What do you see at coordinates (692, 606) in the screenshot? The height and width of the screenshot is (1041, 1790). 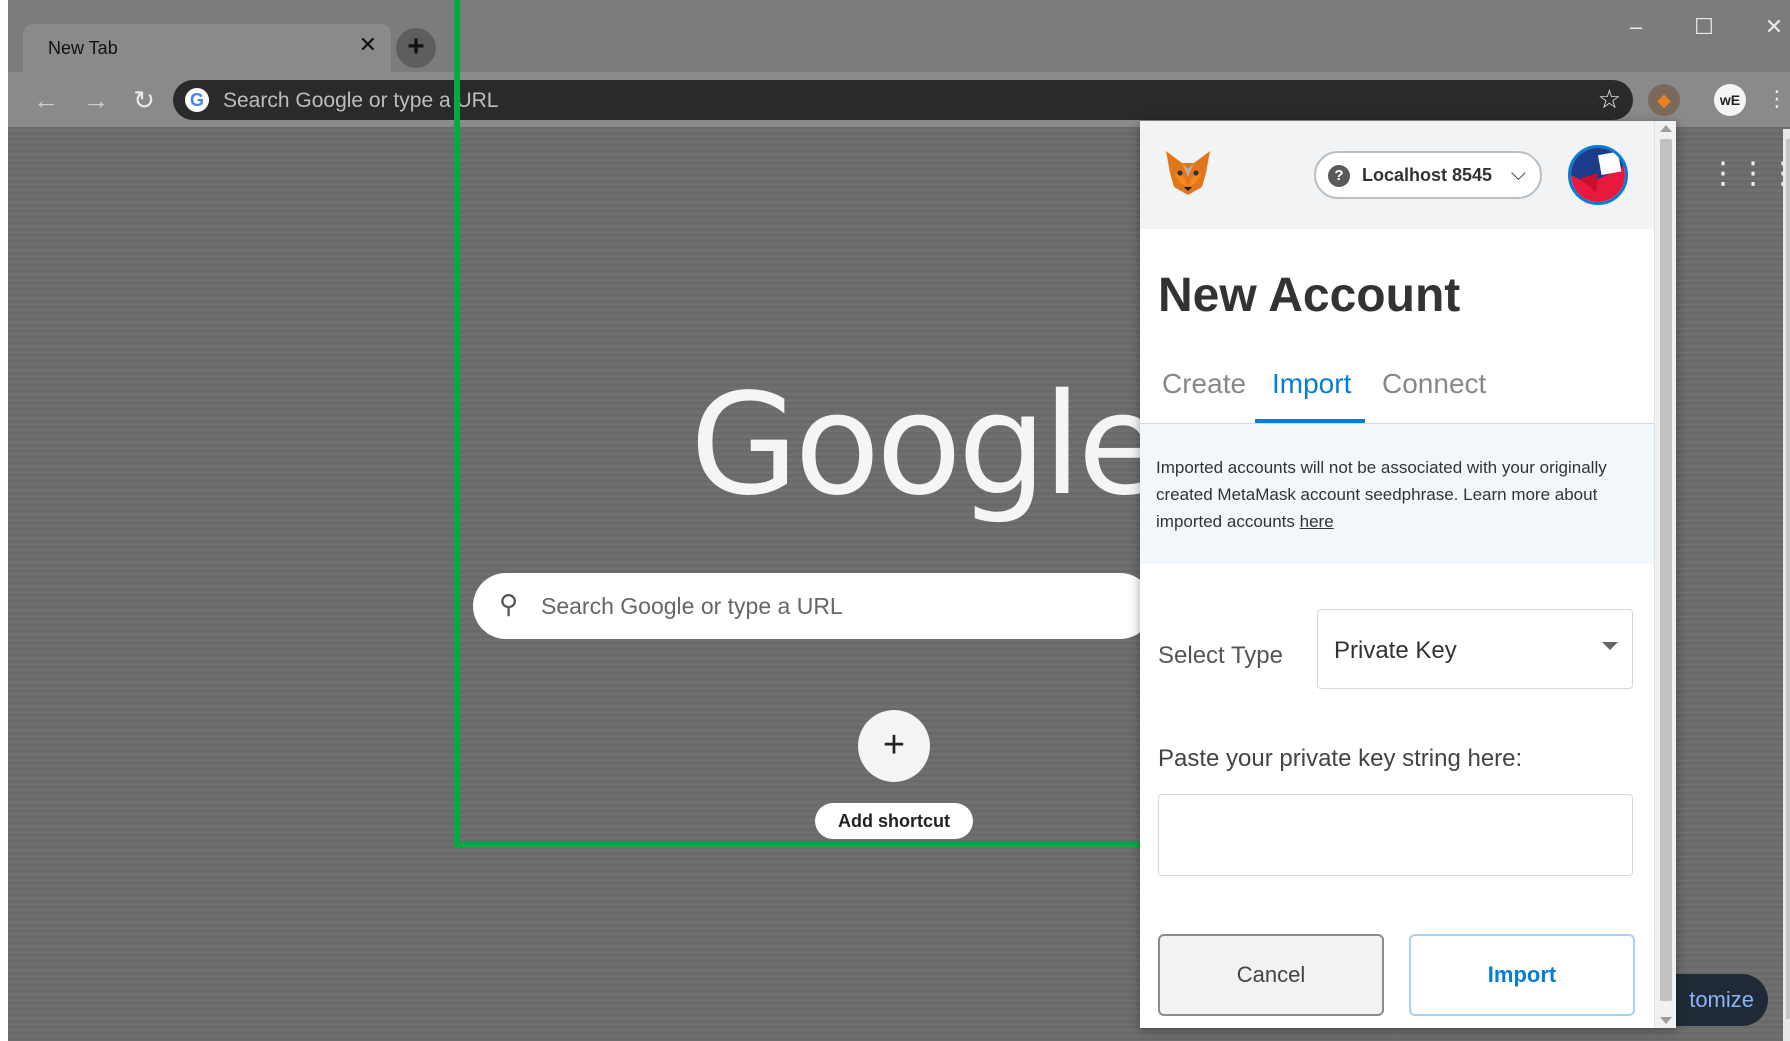 I see `ntp-search-placeholder: Search Google or type a URL` at bounding box center [692, 606].